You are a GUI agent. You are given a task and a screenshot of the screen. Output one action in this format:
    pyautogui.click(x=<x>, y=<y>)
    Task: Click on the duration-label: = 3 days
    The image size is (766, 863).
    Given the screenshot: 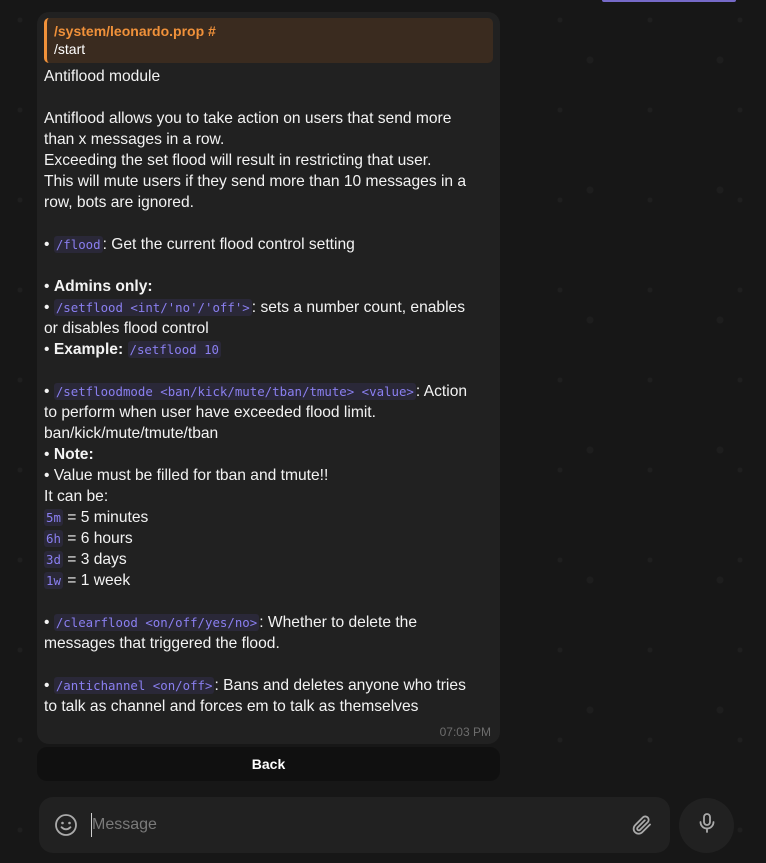 What is the action you would take?
    pyautogui.click(x=97, y=559)
    